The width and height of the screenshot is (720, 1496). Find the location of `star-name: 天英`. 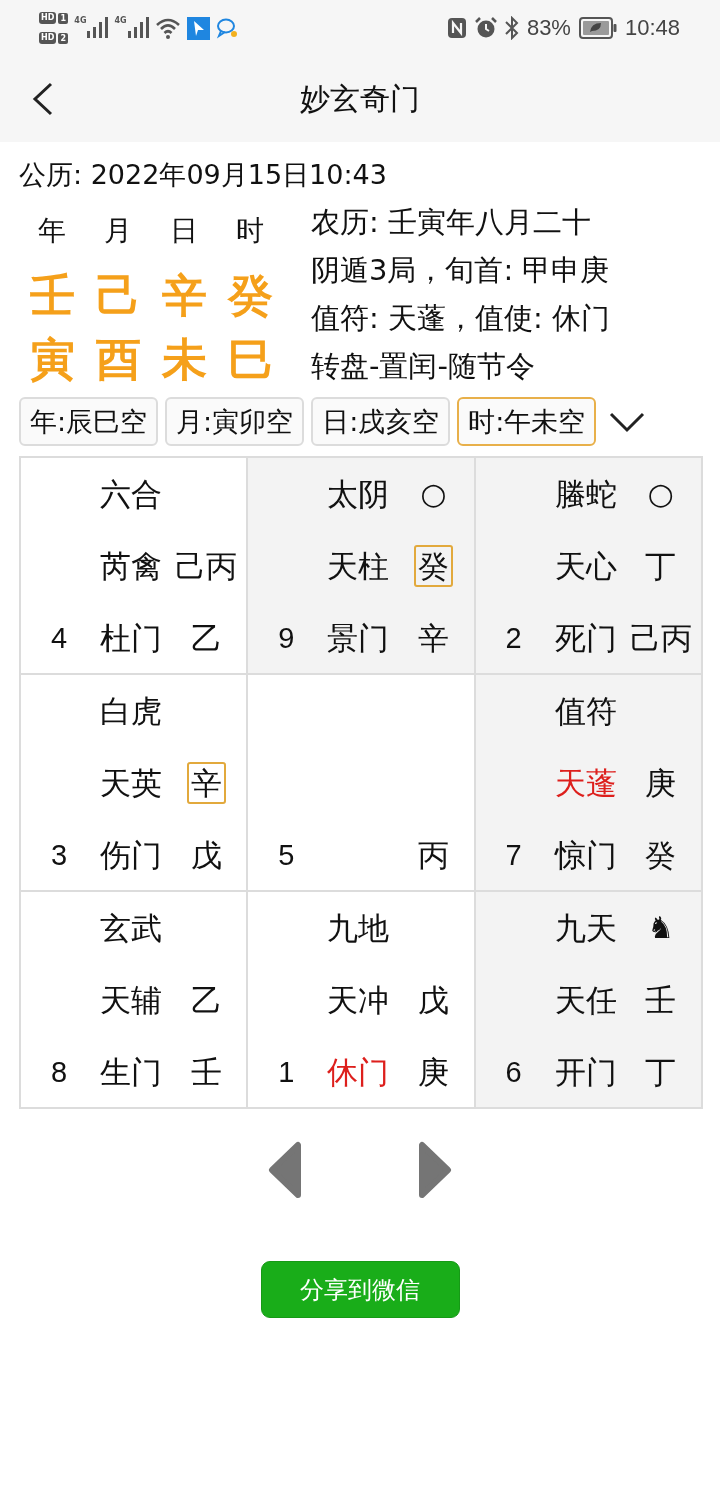

star-name: 天英 is located at coordinates (131, 783).